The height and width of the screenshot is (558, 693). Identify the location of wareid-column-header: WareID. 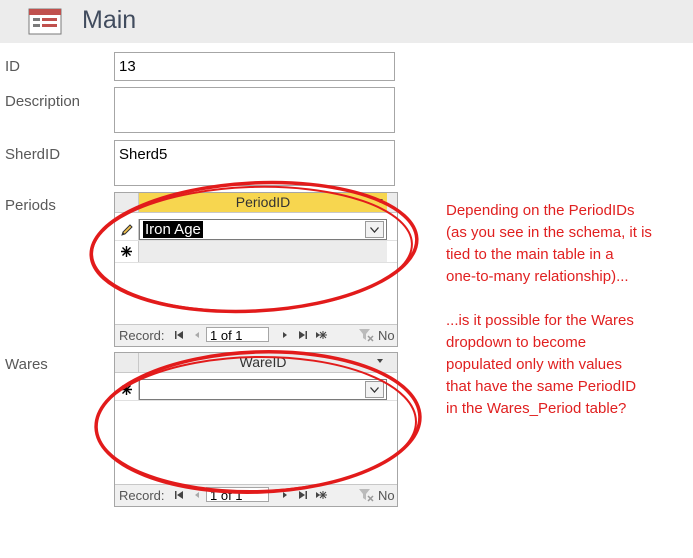
(263, 362).